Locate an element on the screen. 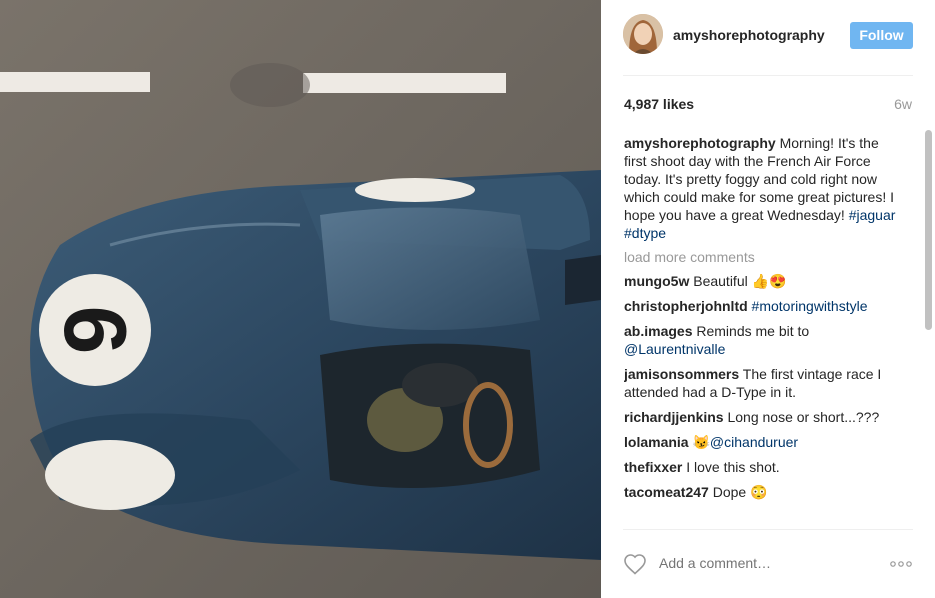  comment-text: Dope 😳 is located at coordinates (738, 492).